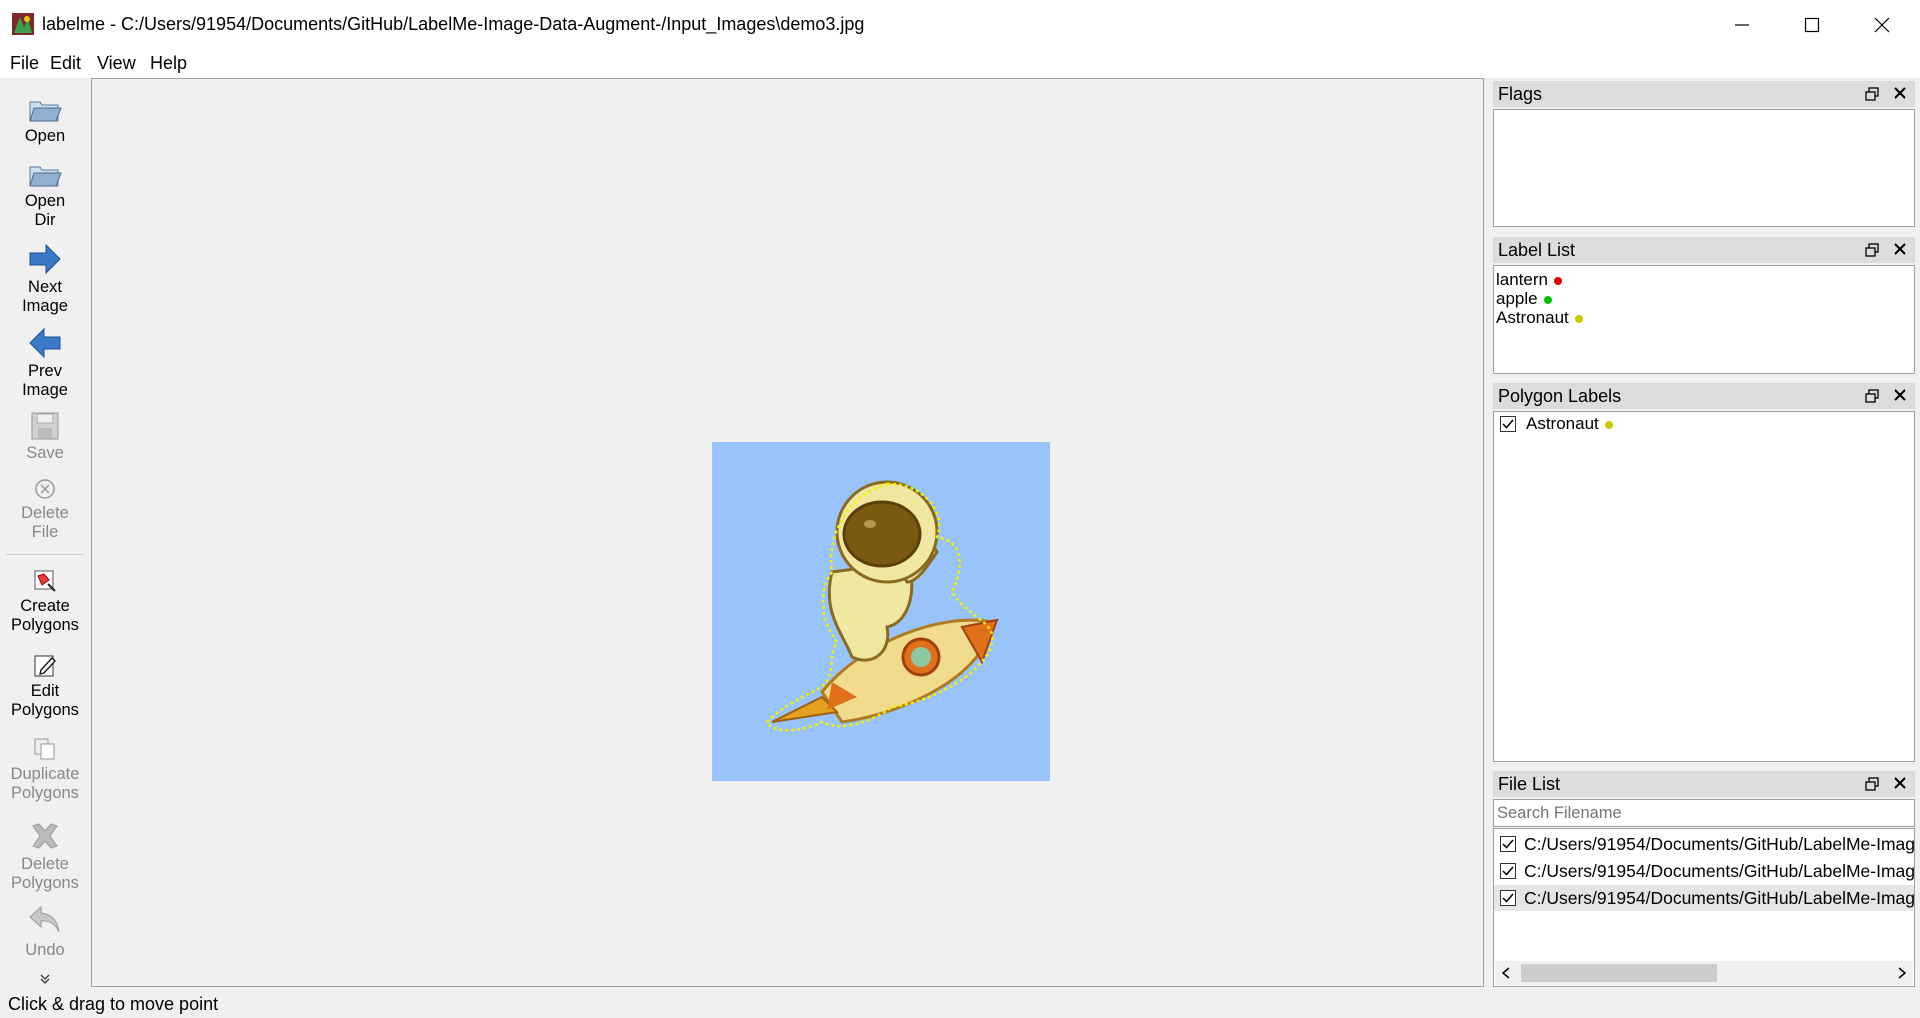 Image resolution: width=1920 pixels, height=1018 pixels. I want to click on create-polygon-icon, so click(45, 581).